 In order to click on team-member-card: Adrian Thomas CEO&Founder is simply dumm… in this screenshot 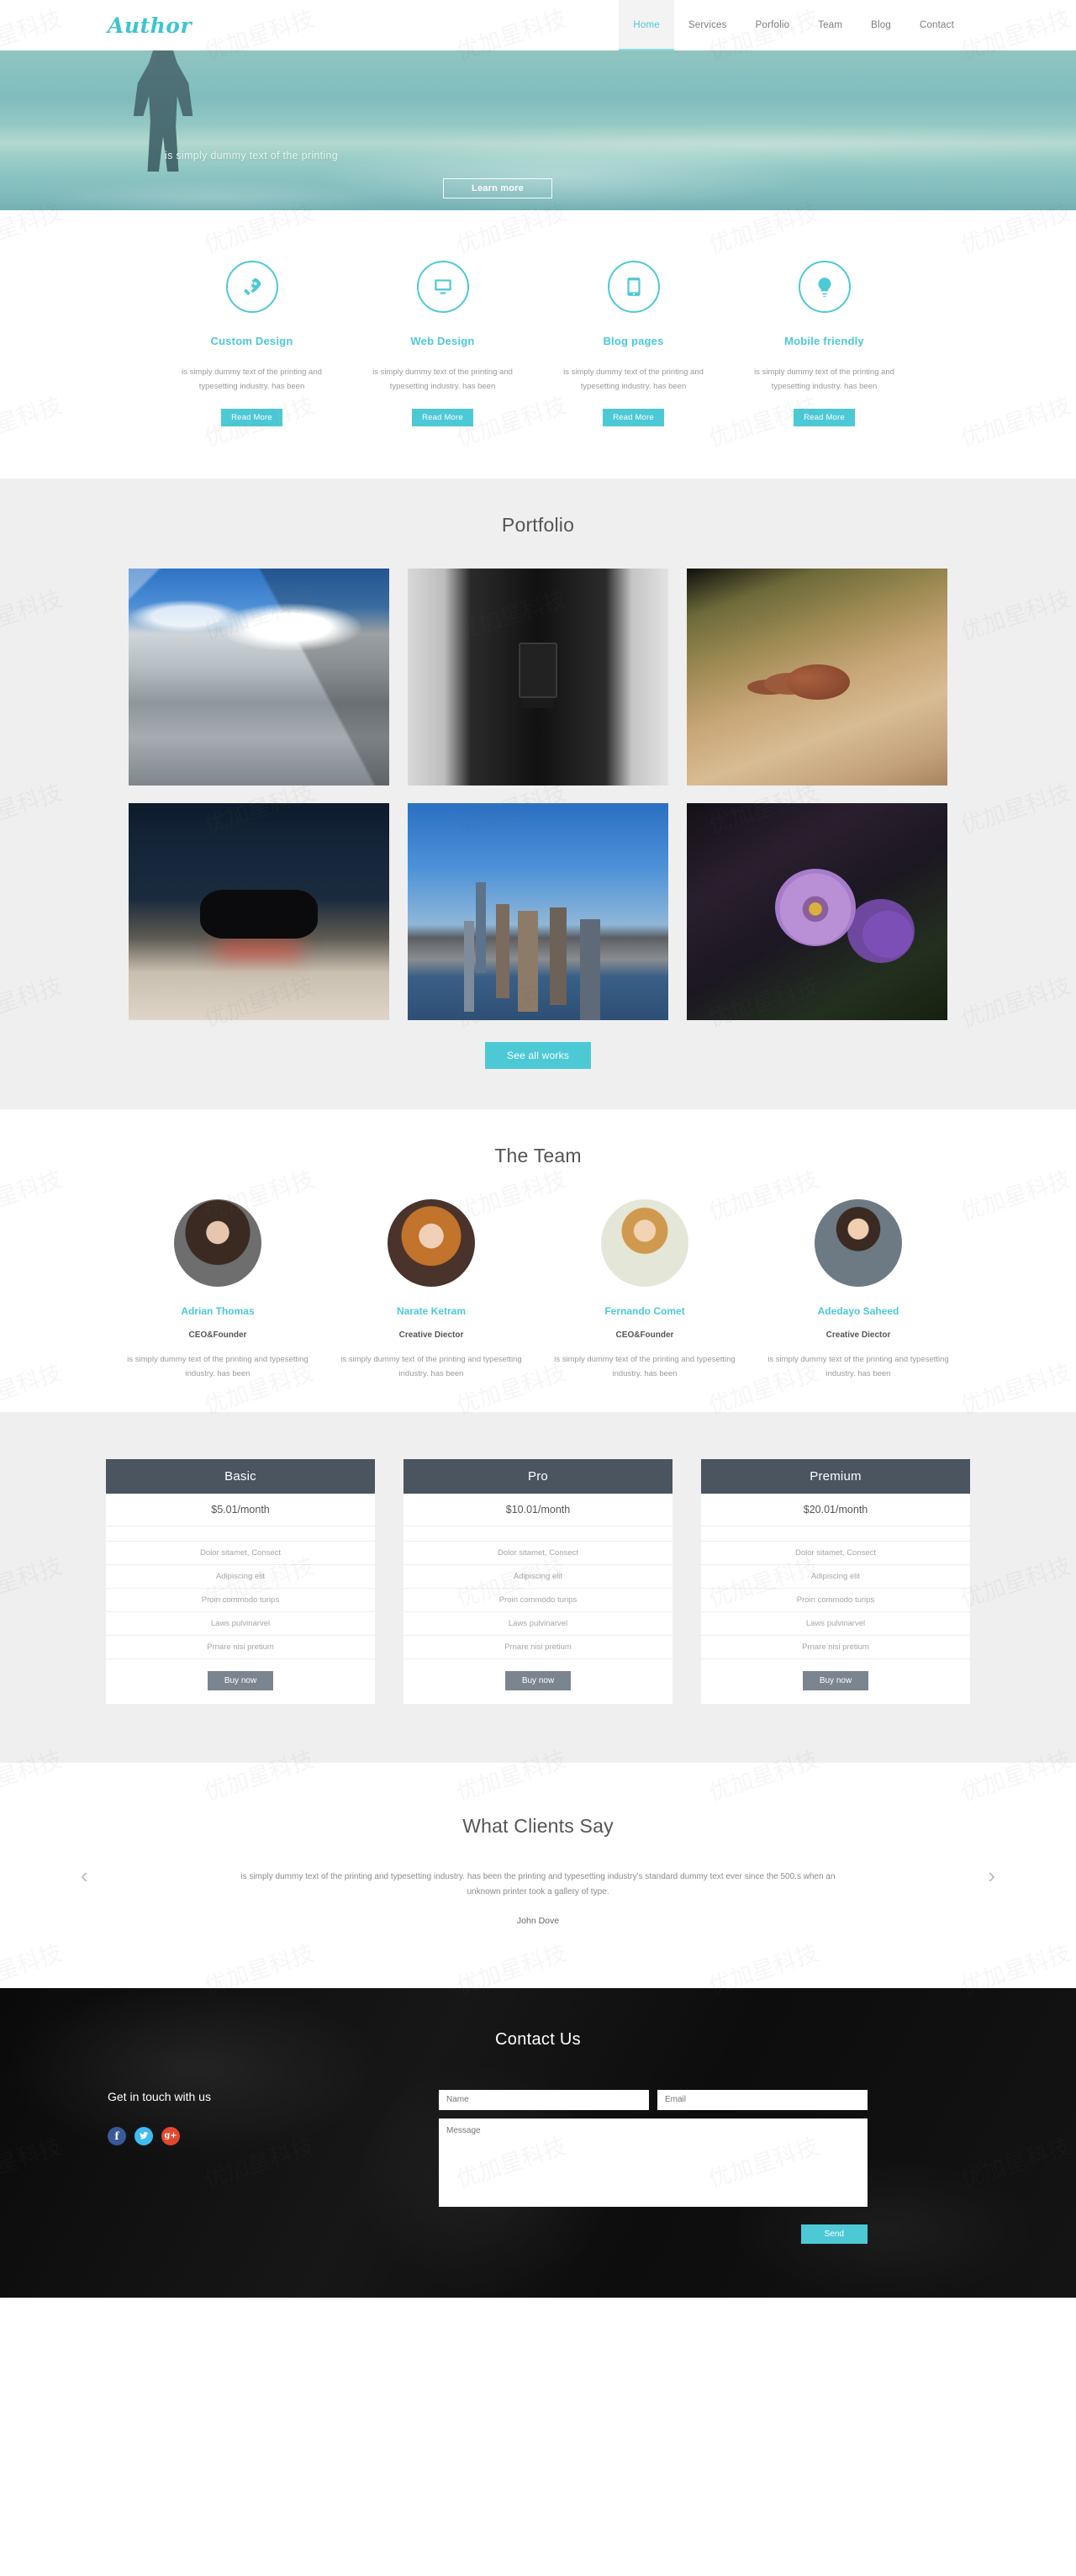, I will do `click(217, 1290)`.